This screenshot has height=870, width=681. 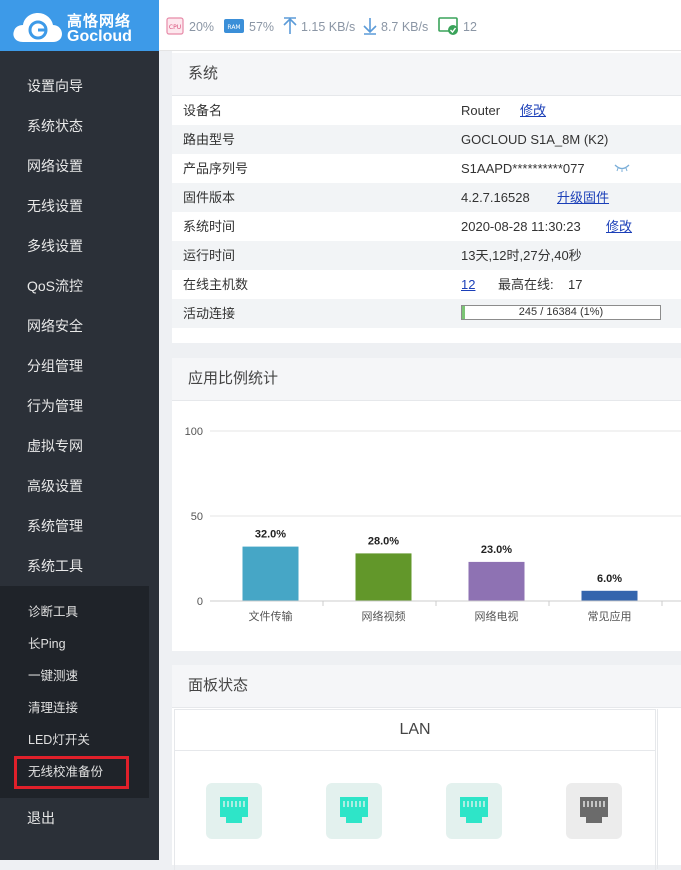 I want to click on row-uptime: 运行时间 13天,12时,27分,40秒, so click(x=426, y=255).